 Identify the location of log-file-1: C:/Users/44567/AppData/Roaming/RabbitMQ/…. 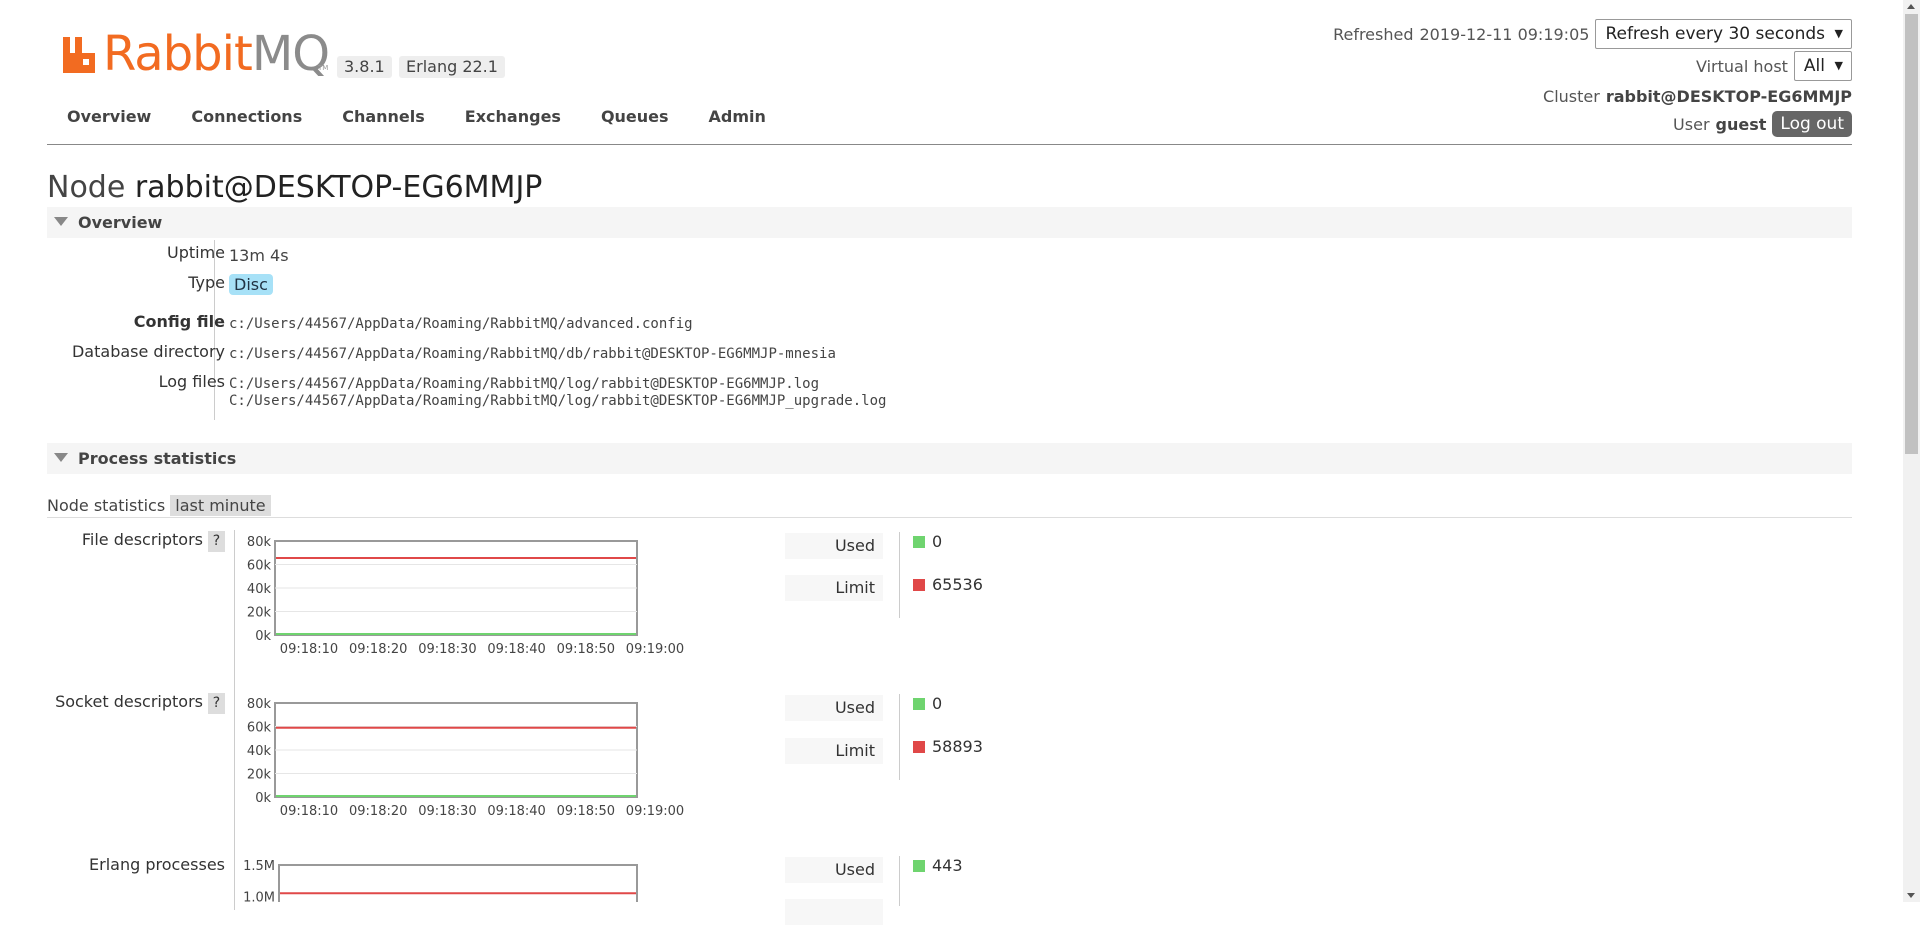
(524, 384).